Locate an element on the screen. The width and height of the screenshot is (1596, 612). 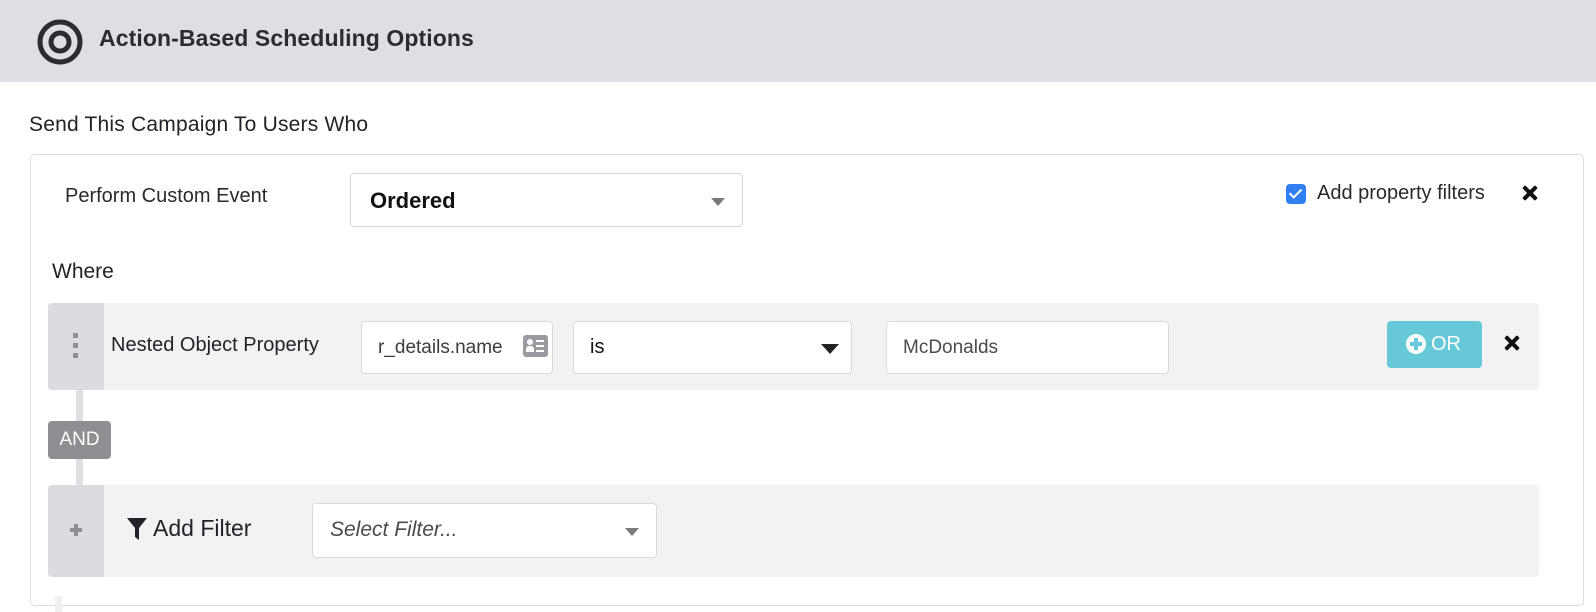
add-filter-heading: Add Filter is located at coordinates (189, 528).